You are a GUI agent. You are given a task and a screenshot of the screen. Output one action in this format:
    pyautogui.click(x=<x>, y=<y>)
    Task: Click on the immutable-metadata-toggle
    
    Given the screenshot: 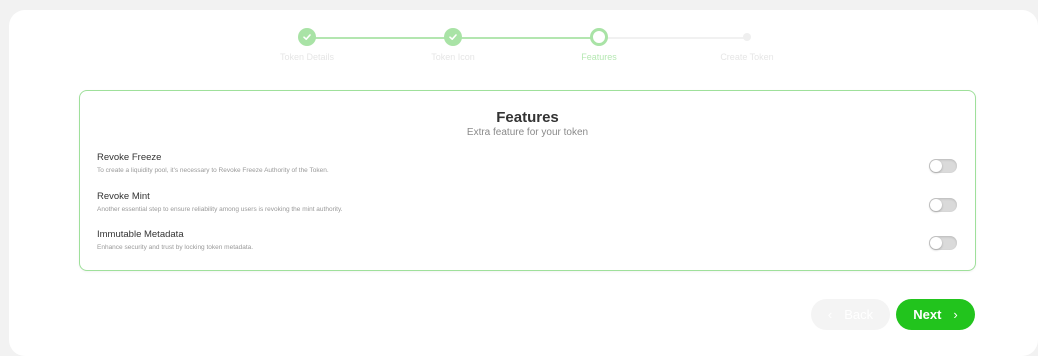 What is the action you would take?
    pyautogui.click(x=943, y=243)
    